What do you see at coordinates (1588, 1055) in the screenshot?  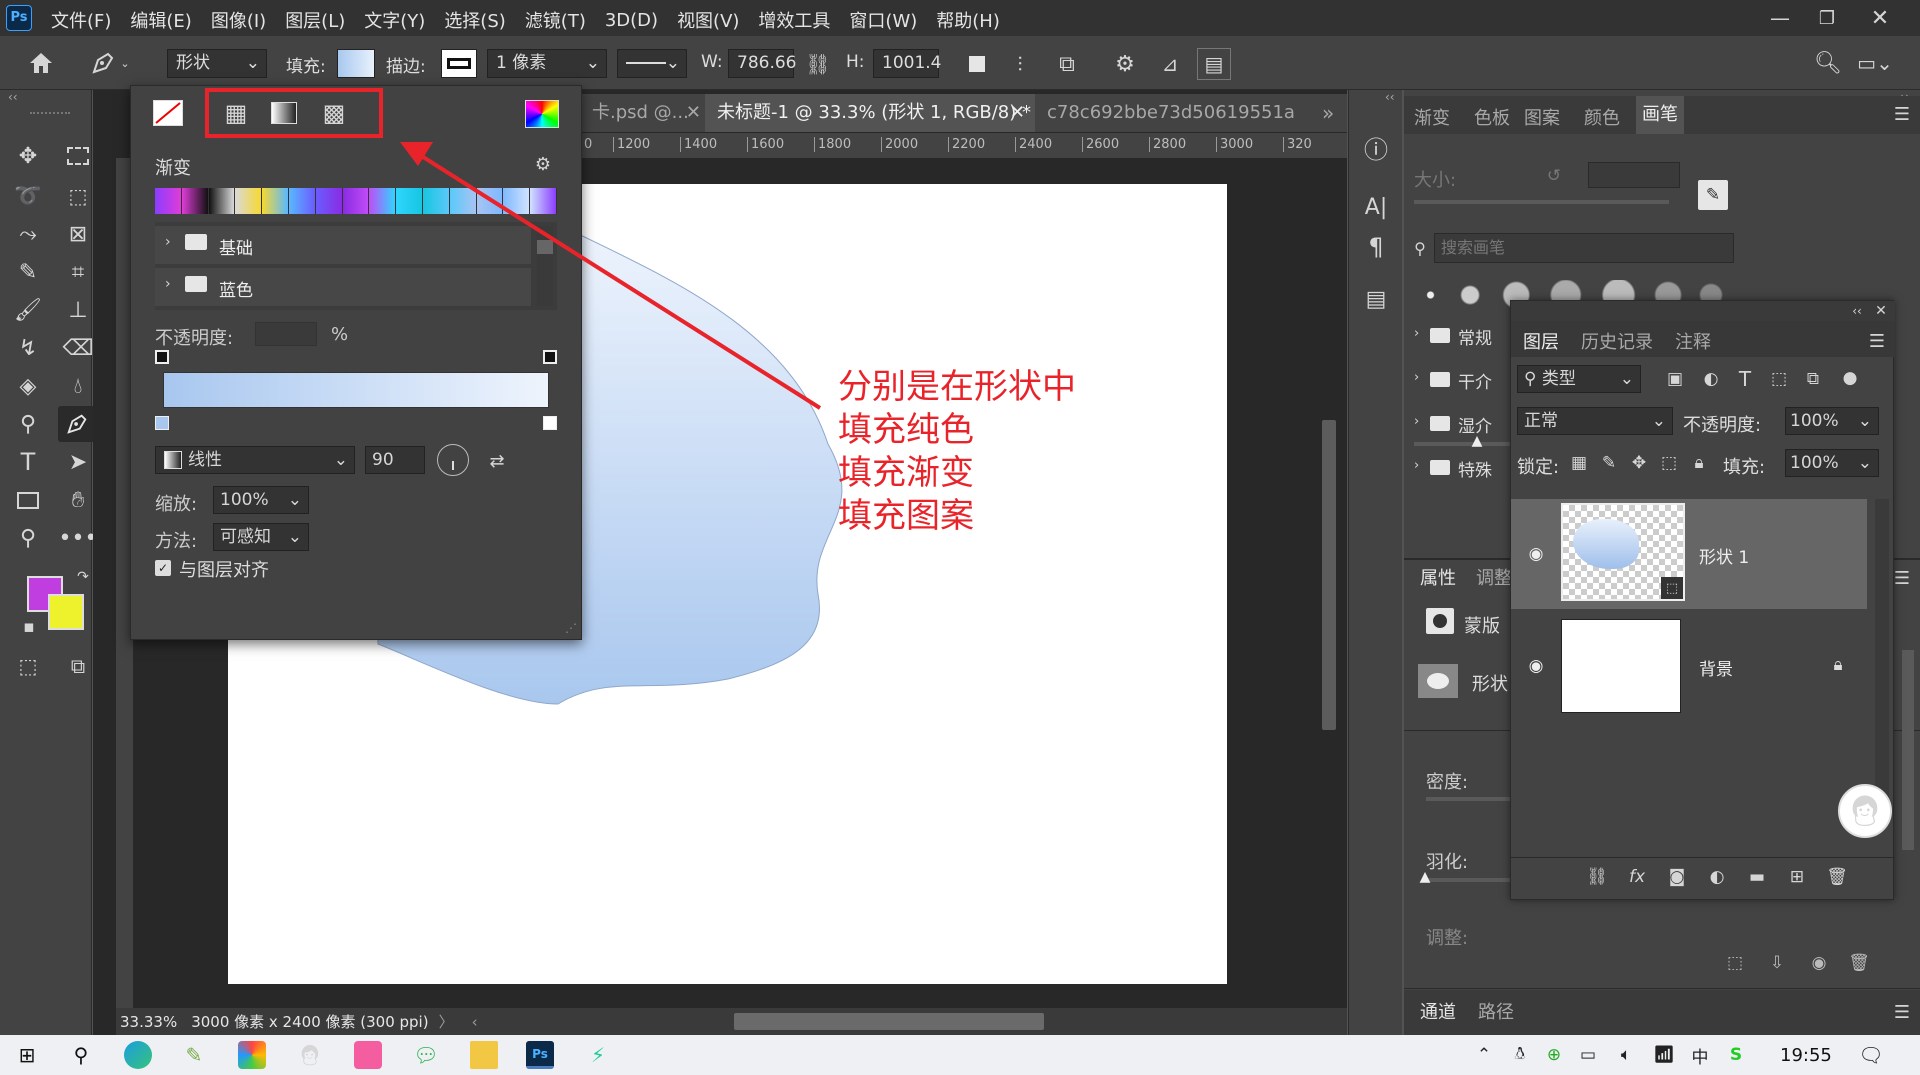 I see `battery-icon: ▭` at bounding box center [1588, 1055].